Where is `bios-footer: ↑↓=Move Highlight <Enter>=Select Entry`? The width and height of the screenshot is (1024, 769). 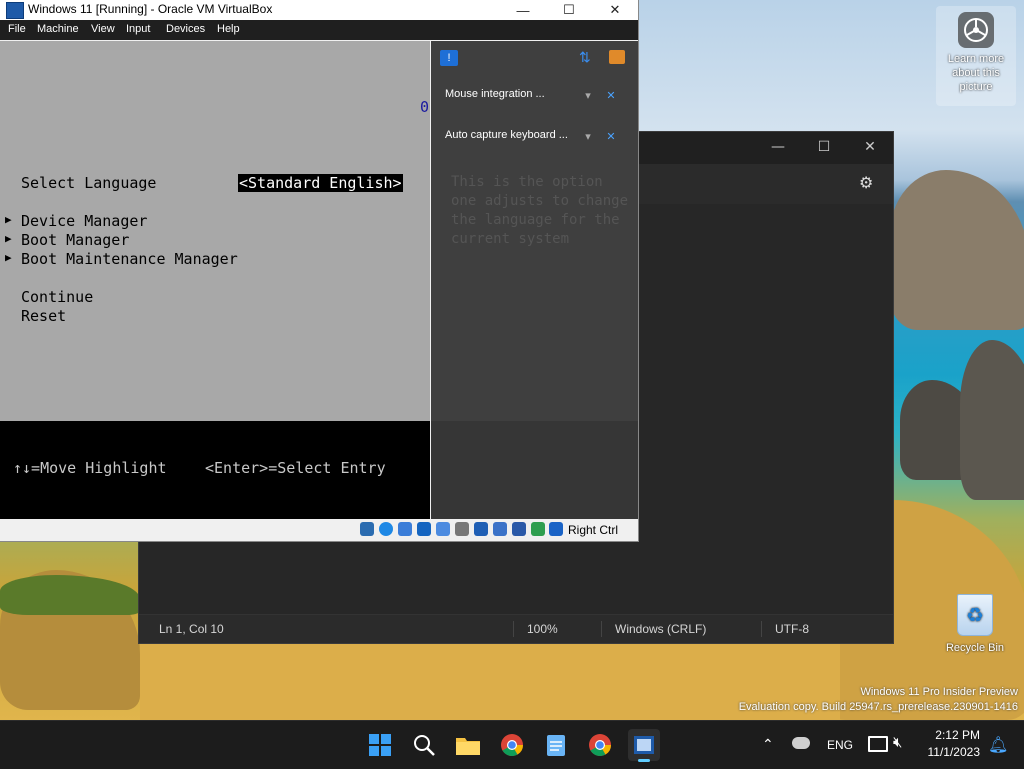 bios-footer: ↑↓=Move Highlight <Enter>=Select Entry is located at coordinates (215, 470).